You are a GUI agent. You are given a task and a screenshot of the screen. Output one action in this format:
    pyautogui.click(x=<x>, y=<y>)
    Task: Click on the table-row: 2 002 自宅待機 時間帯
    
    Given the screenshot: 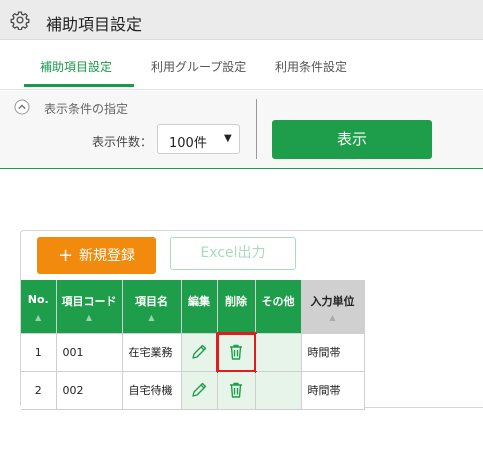 What is the action you would take?
    pyautogui.click(x=193, y=390)
    